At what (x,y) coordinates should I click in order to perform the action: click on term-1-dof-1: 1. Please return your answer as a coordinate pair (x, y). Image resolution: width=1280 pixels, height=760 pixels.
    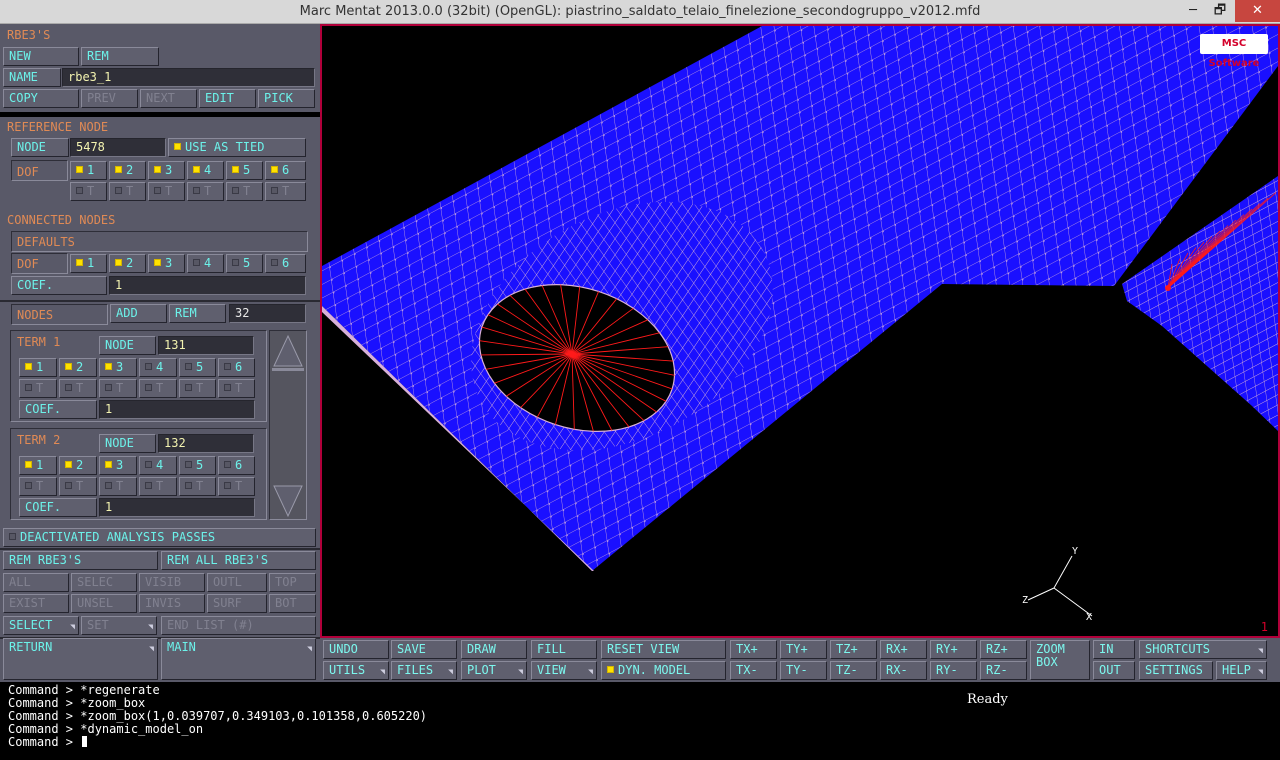
    Looking at the image, I should click on (38, 367).